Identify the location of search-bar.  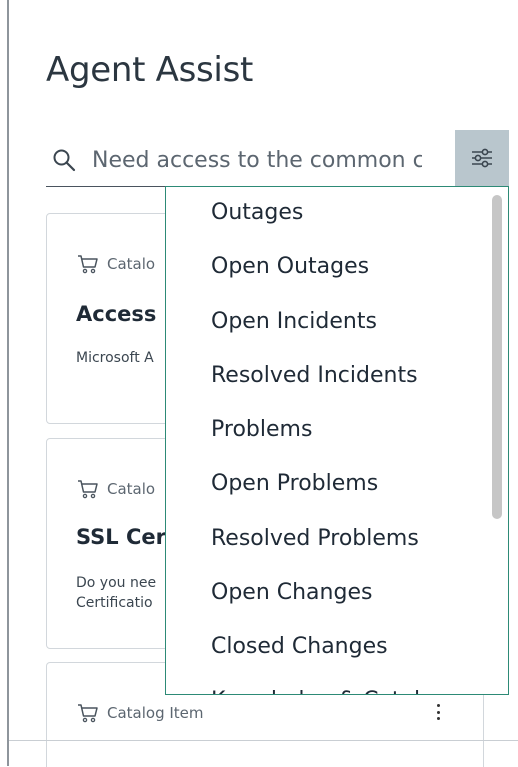
(237, 161).